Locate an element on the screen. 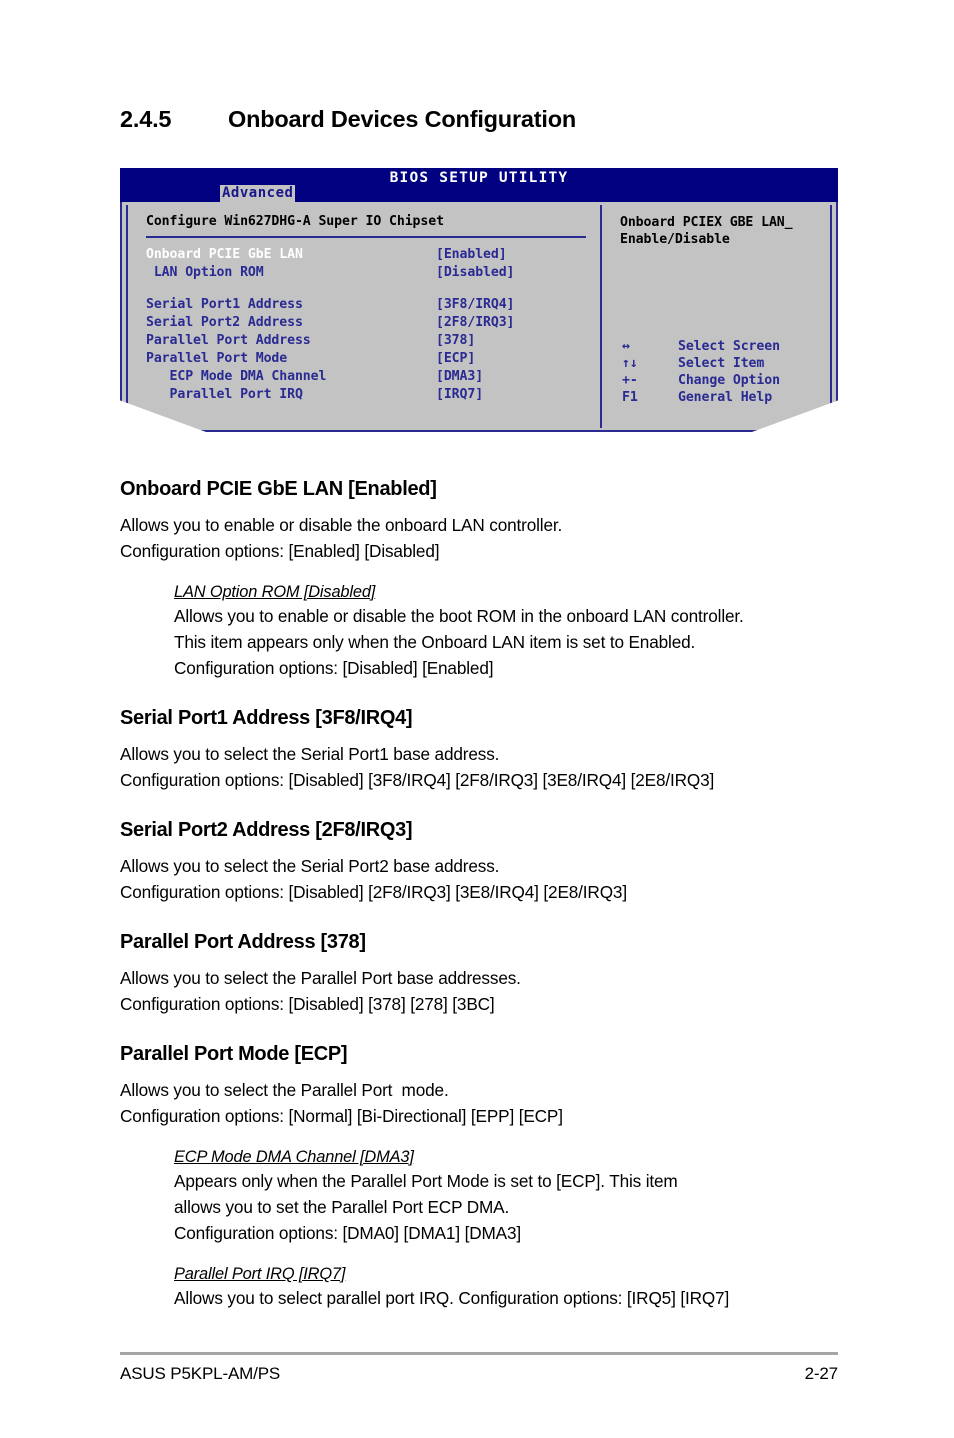 The height and width of the screenshot is (1438, 954). legend-action-label: General Help is located at coordinates (725, 397).